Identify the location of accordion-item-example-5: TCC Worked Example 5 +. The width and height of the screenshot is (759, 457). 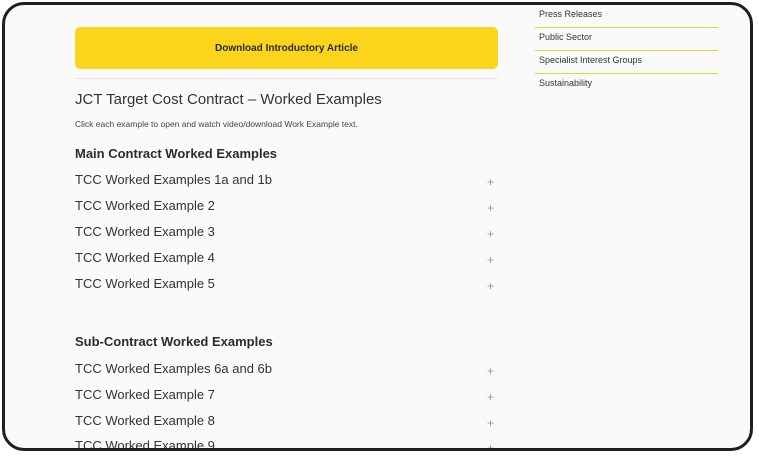
(286, 286).